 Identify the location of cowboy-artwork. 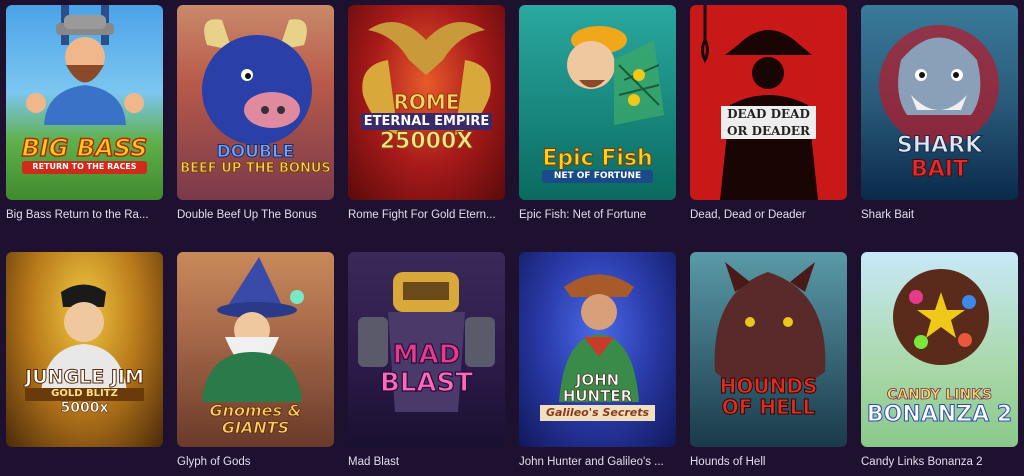
(759, 102).